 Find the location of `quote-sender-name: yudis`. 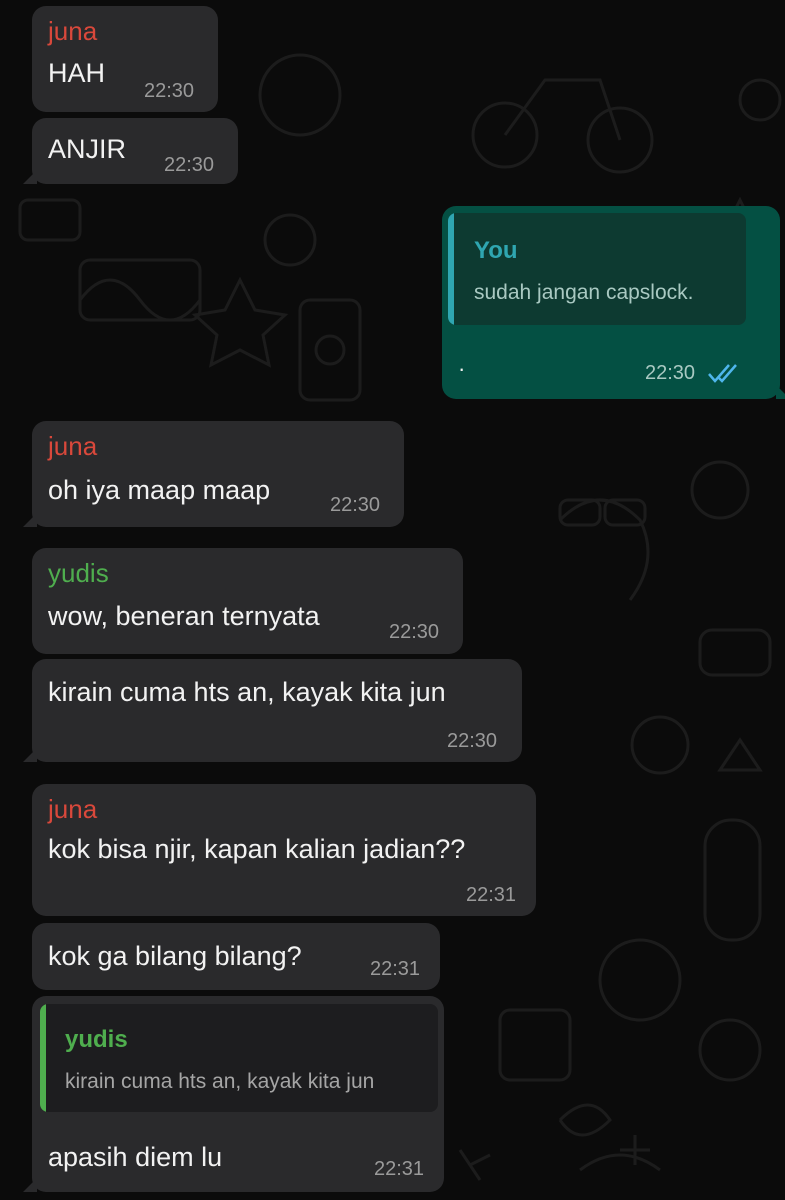

quote-sender-name: yudis is located at coordinates (96, 1039).